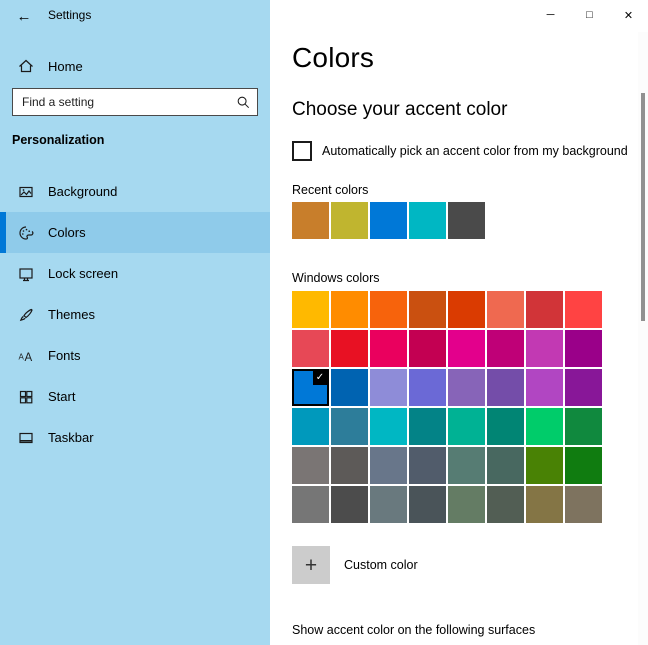  I want to click on sidebar-item-lock-screen: Lock screen, so click(135, 273).